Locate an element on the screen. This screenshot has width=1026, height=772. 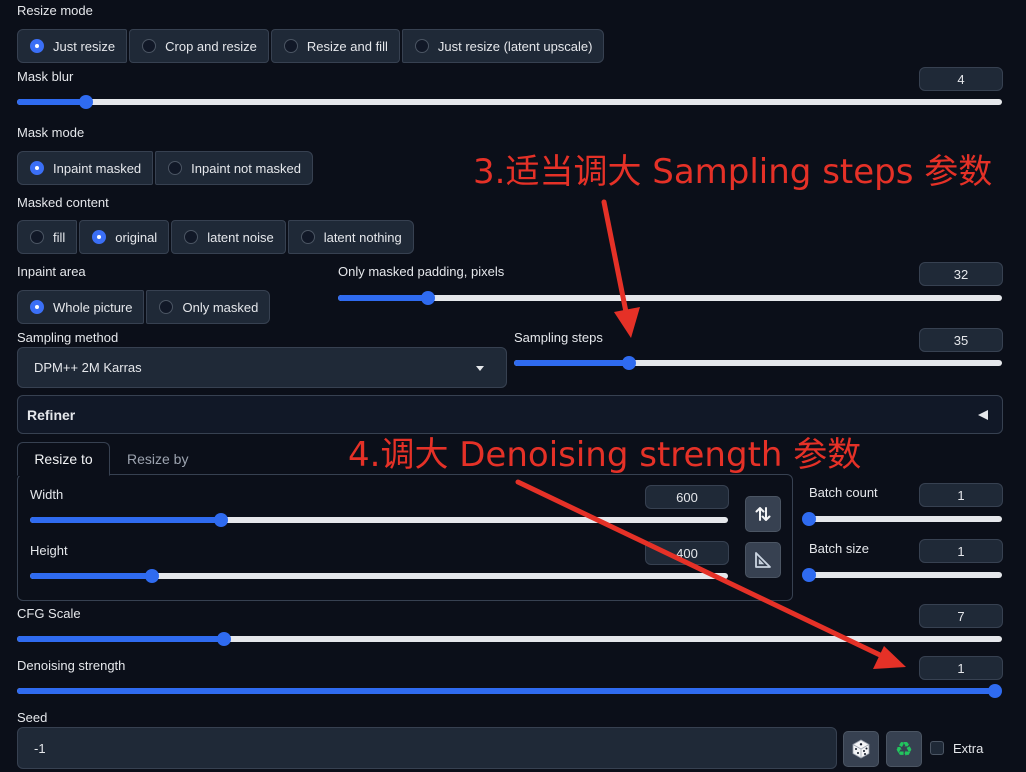
swap-arrows-icon is located at coordinates (763, 514).